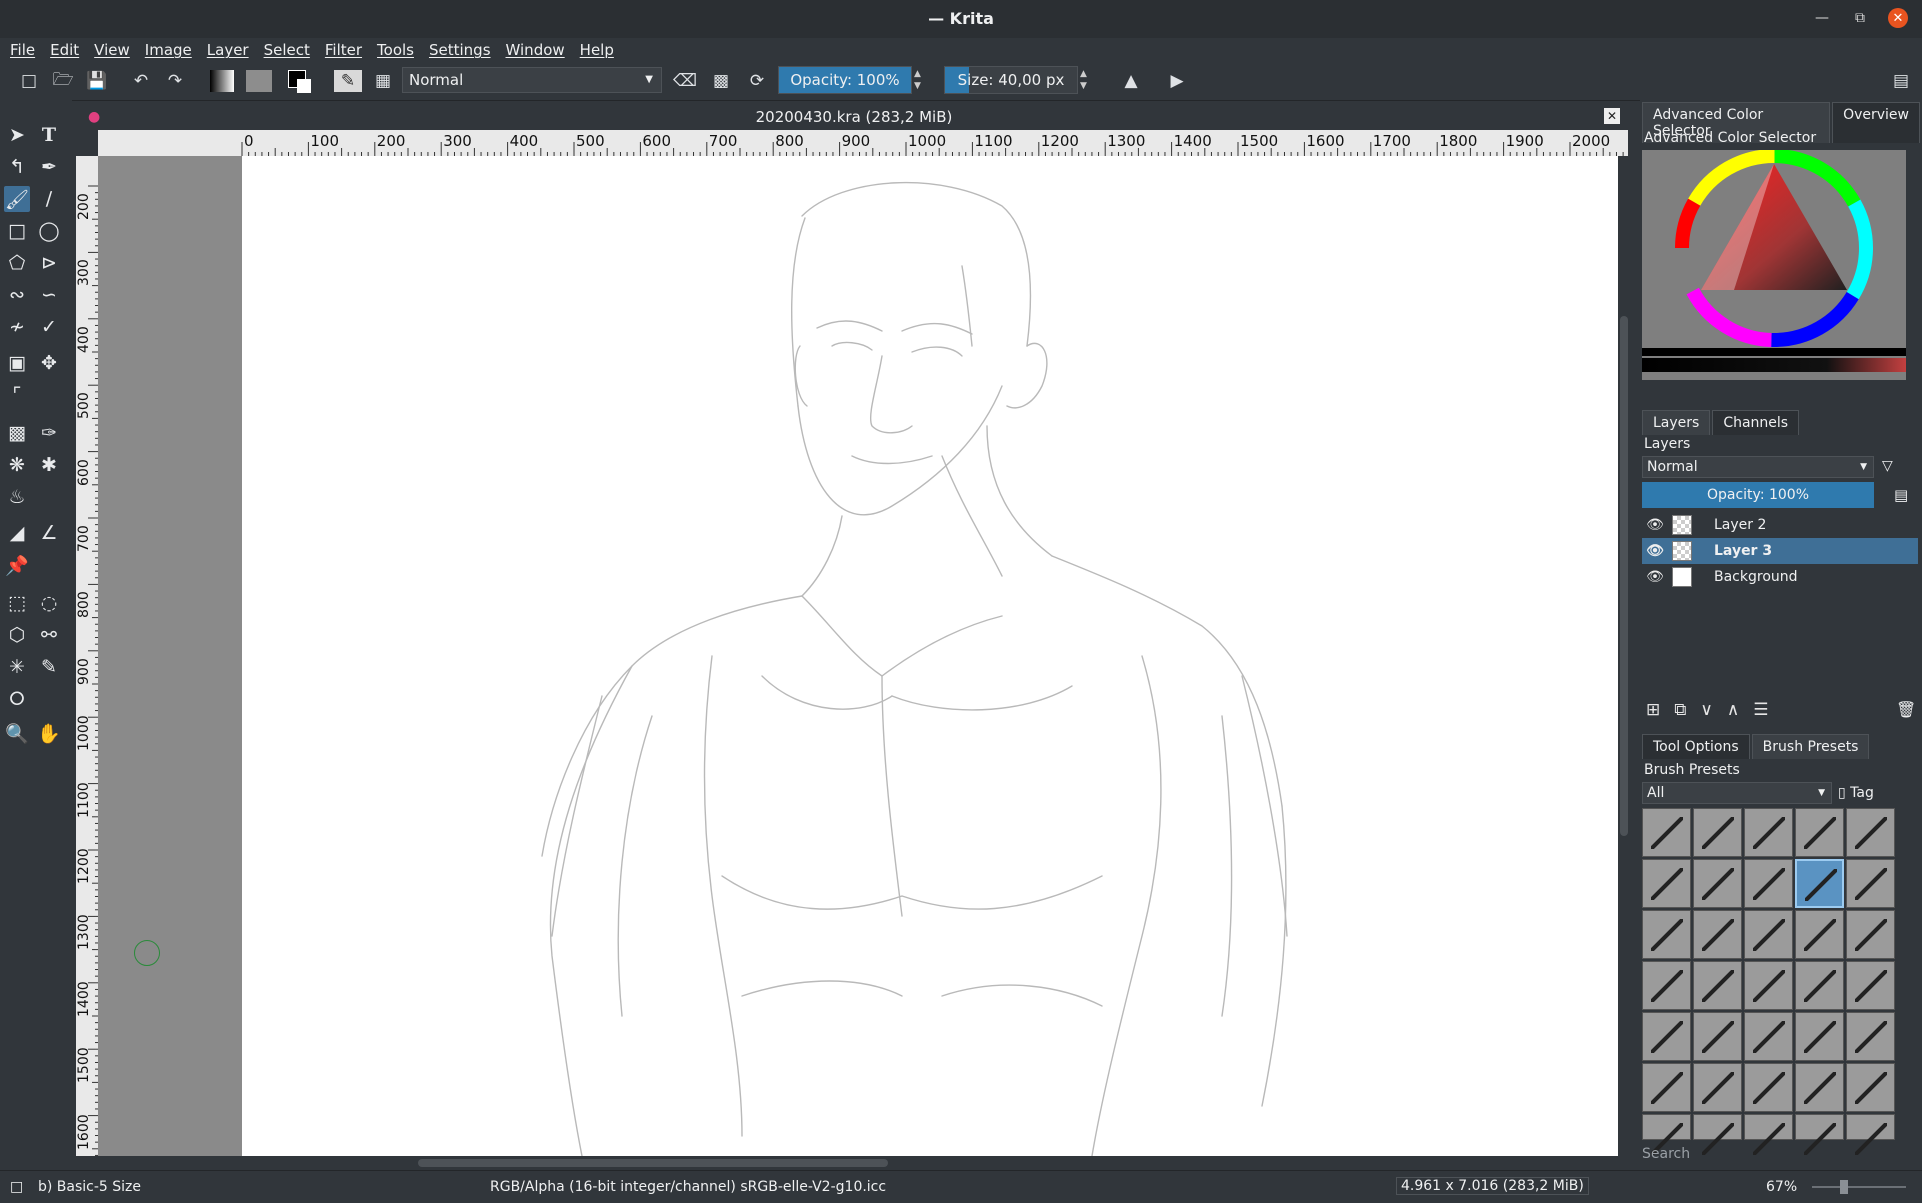 This screenshot has height=1203, width=1922. What do you see at coordinates (49, 167) in the screenshot?
I see `calligraphy-icon: ✒` at bounding box center [49, 167].